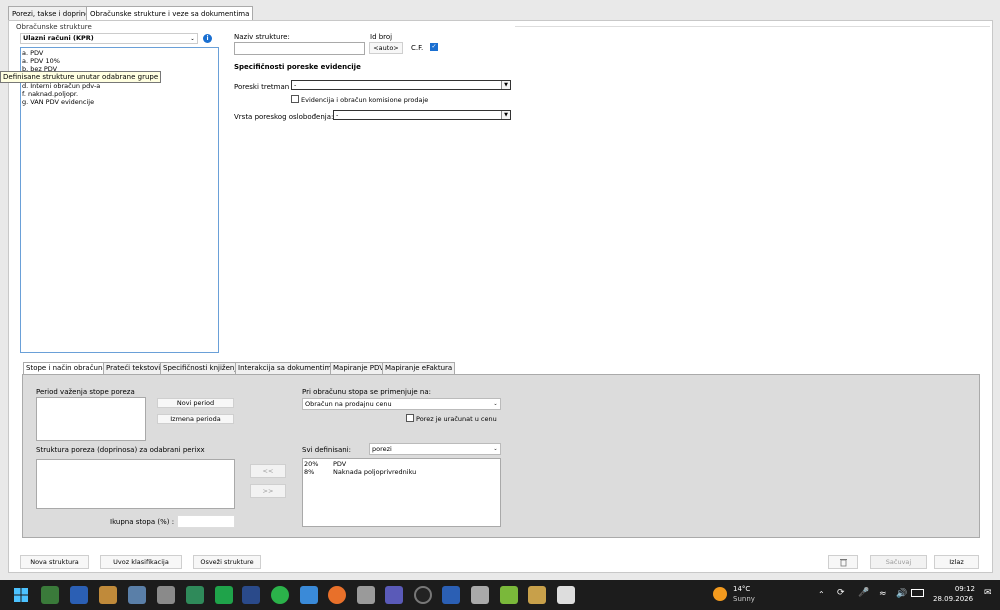 This screenshot has height=610, width=1000. I want to click on tab-prateci-tekstovi: Prateći tekstovi, so click(133, 368).